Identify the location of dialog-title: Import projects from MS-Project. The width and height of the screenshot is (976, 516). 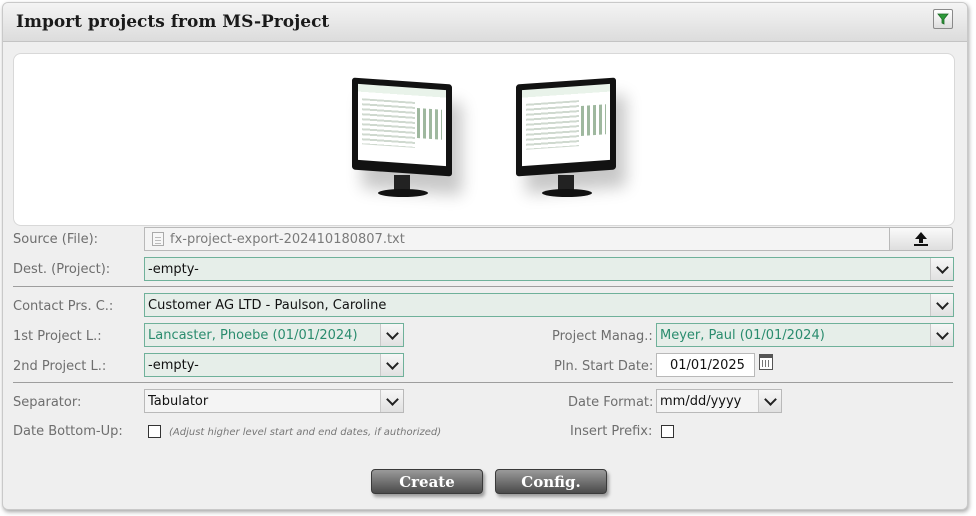
(173, 22).